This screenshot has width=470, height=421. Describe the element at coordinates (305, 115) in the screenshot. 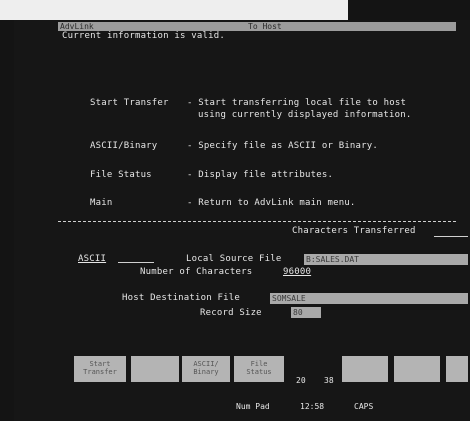

I see `menu-desc-start-transfer-2: using currently displayed information.` at that location.